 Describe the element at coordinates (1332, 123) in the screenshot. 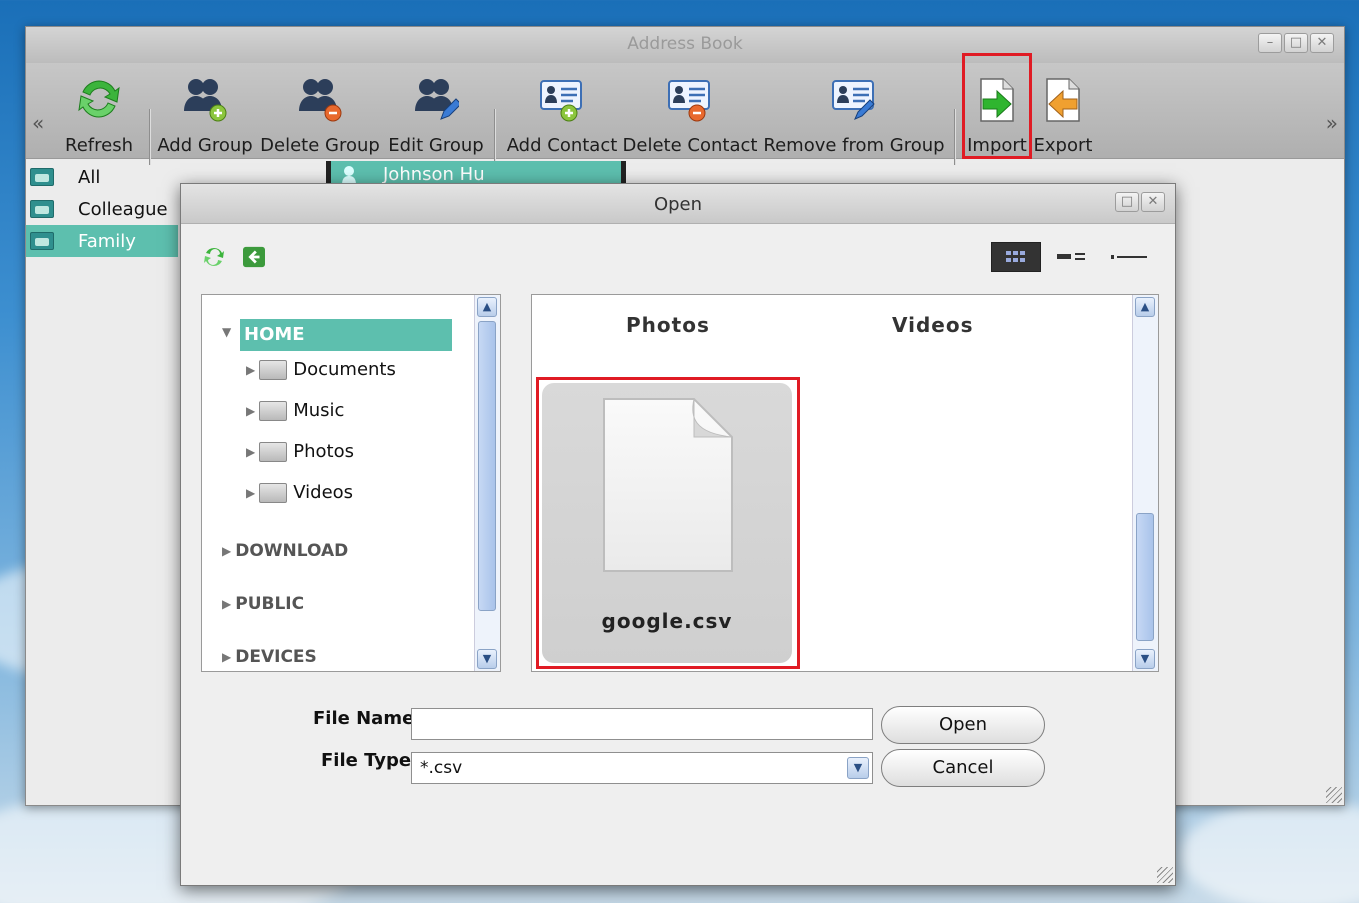

I see `scroll-right-icon: »` at that location.